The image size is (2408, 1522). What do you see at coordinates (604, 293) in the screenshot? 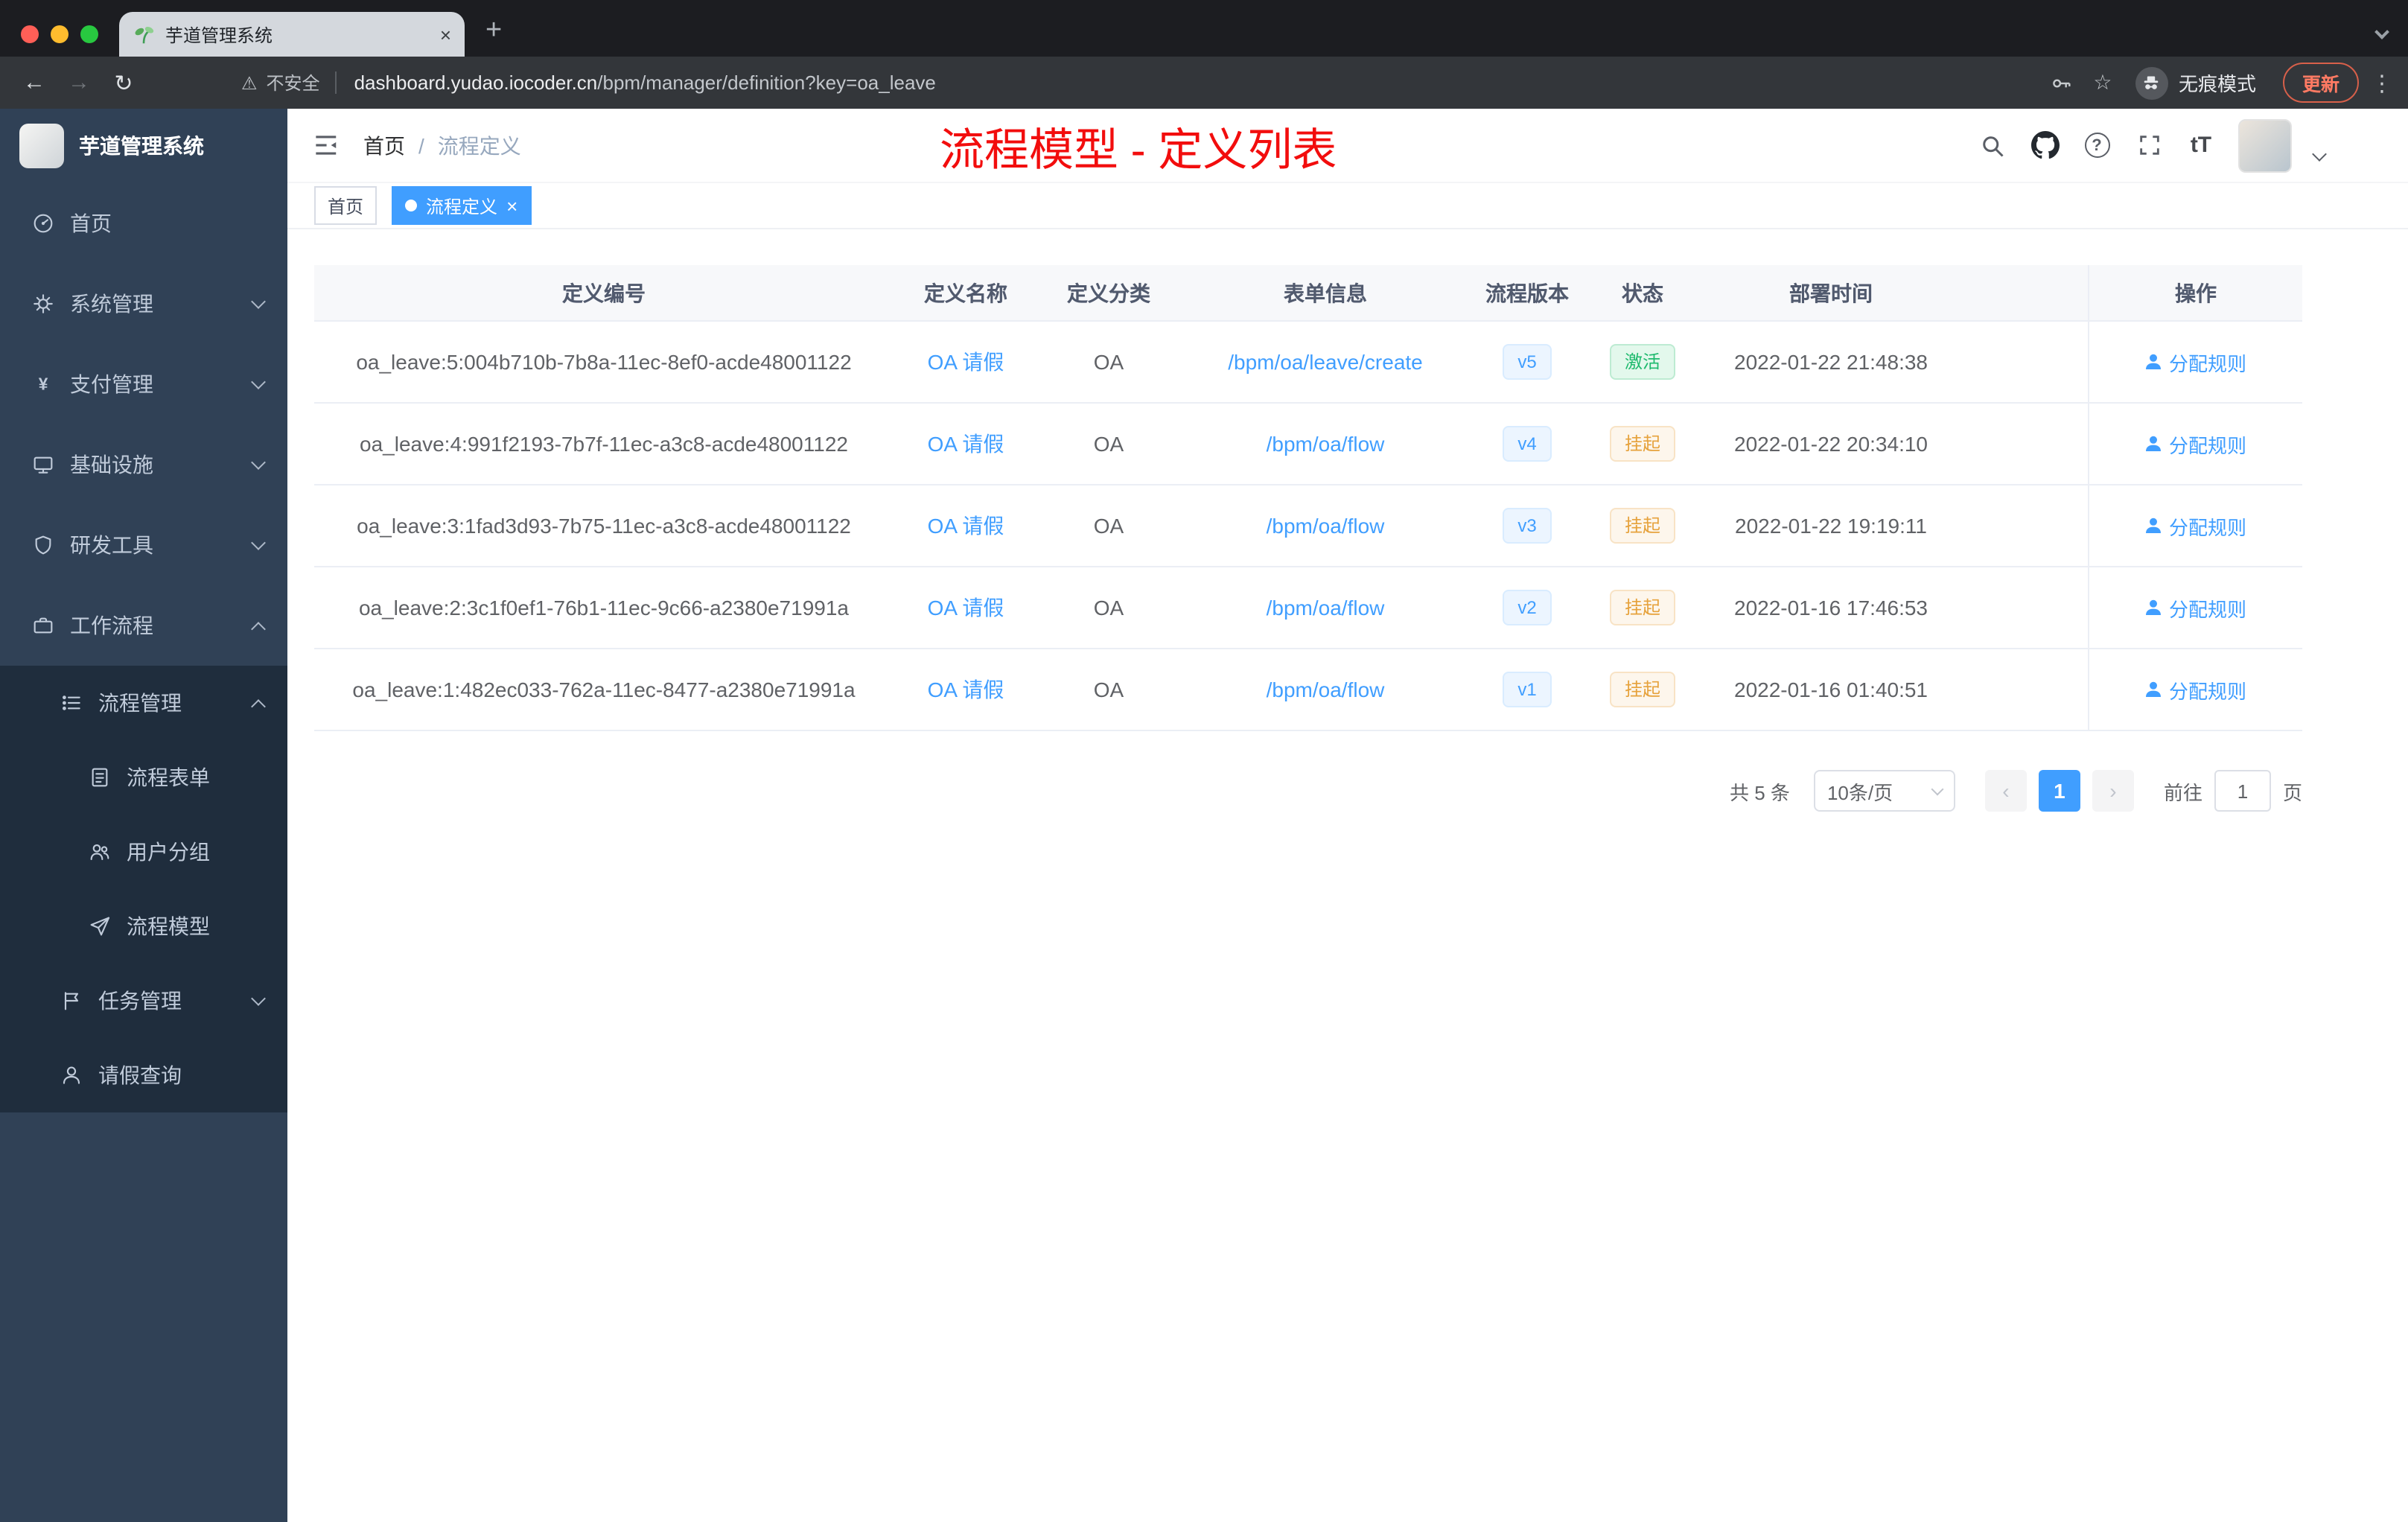
I see `column-header-definition-id: 定义编号` at bounding box center [604, 293].